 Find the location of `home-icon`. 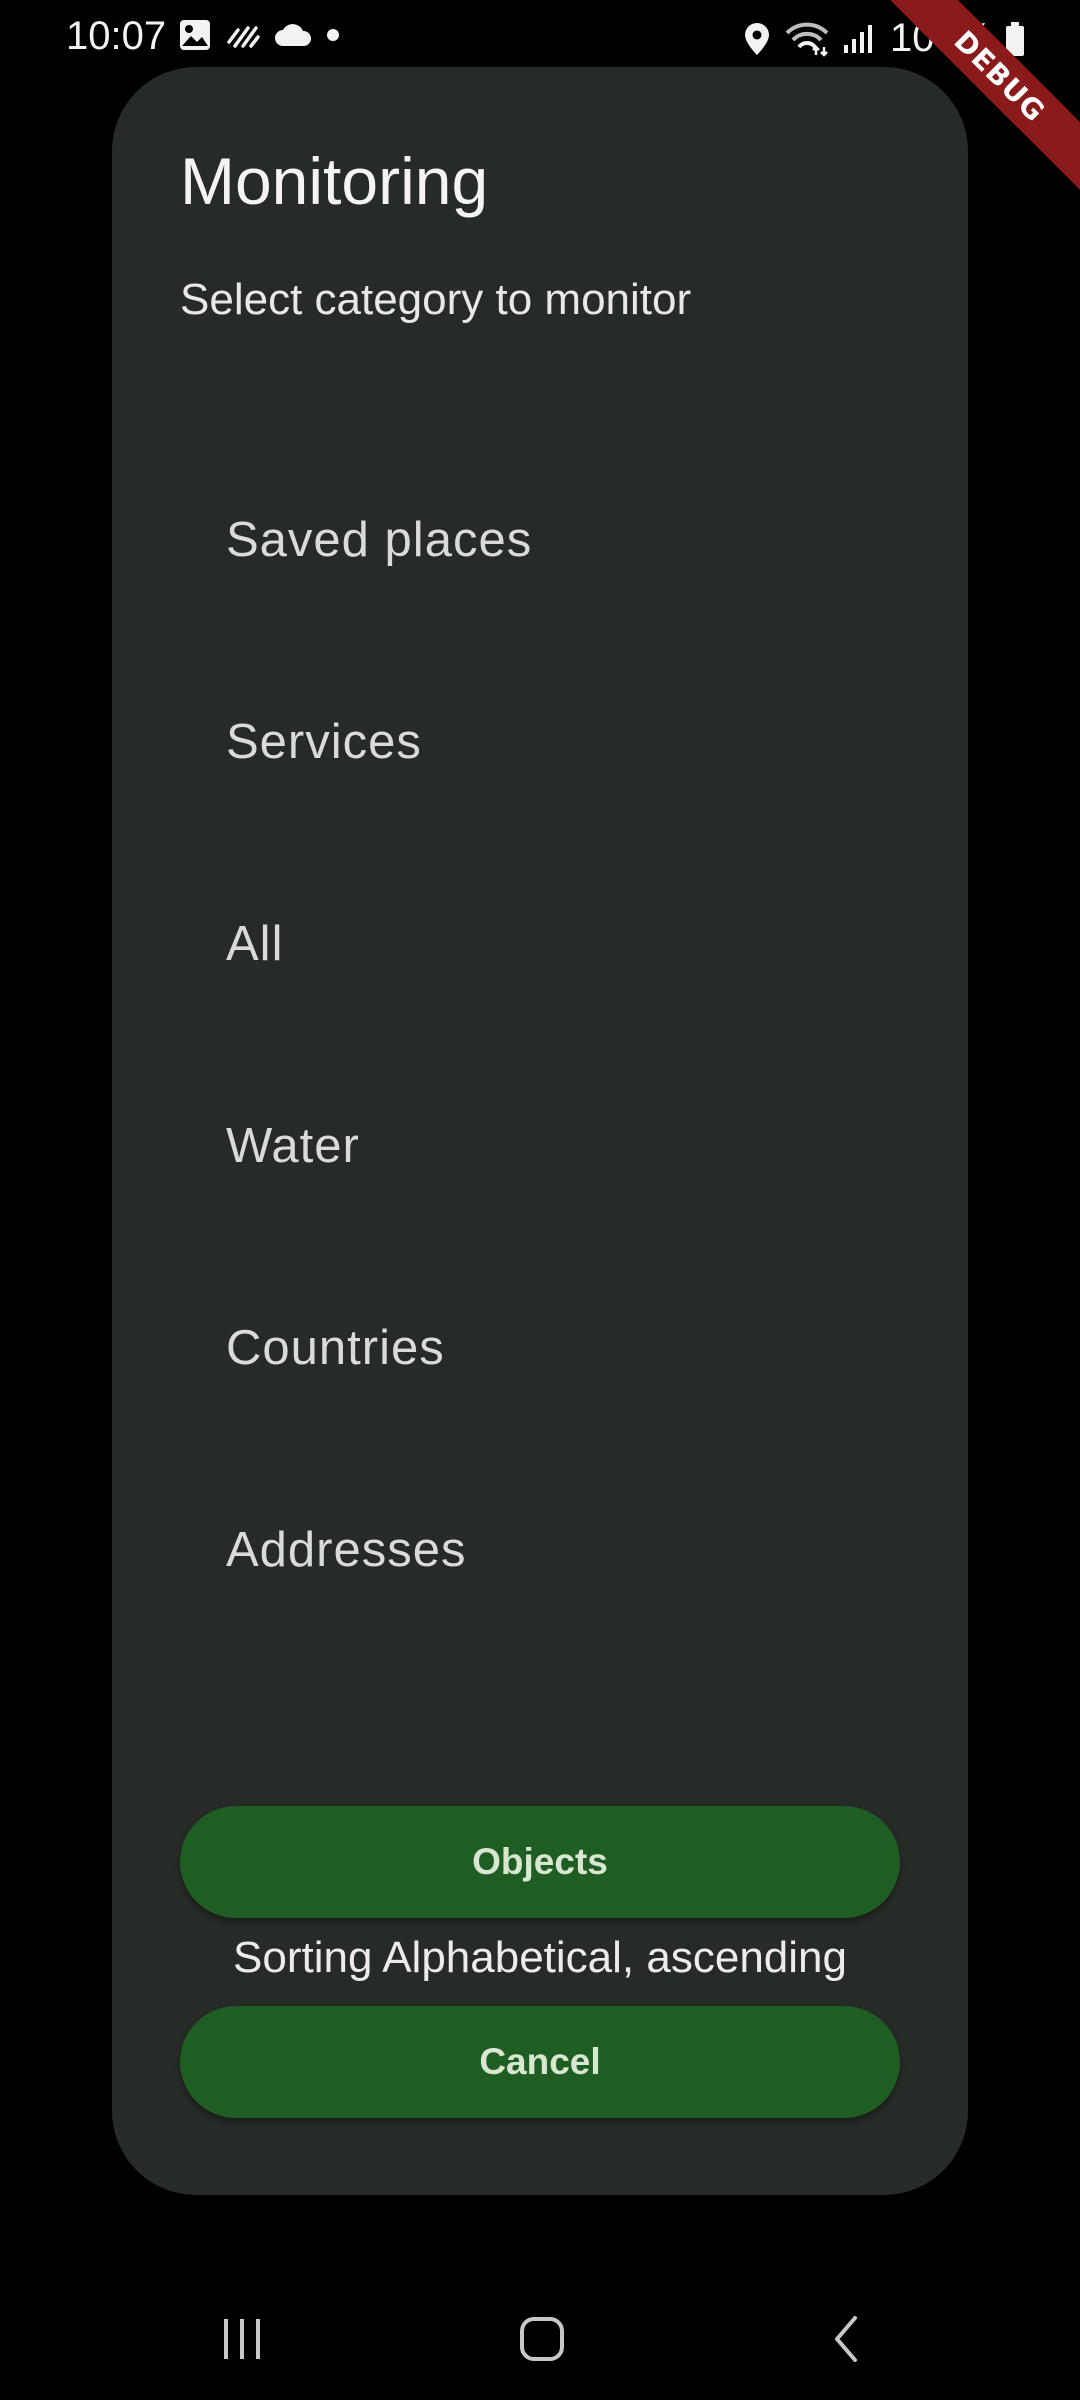

home-icon is located at coordinates (542, 2339).